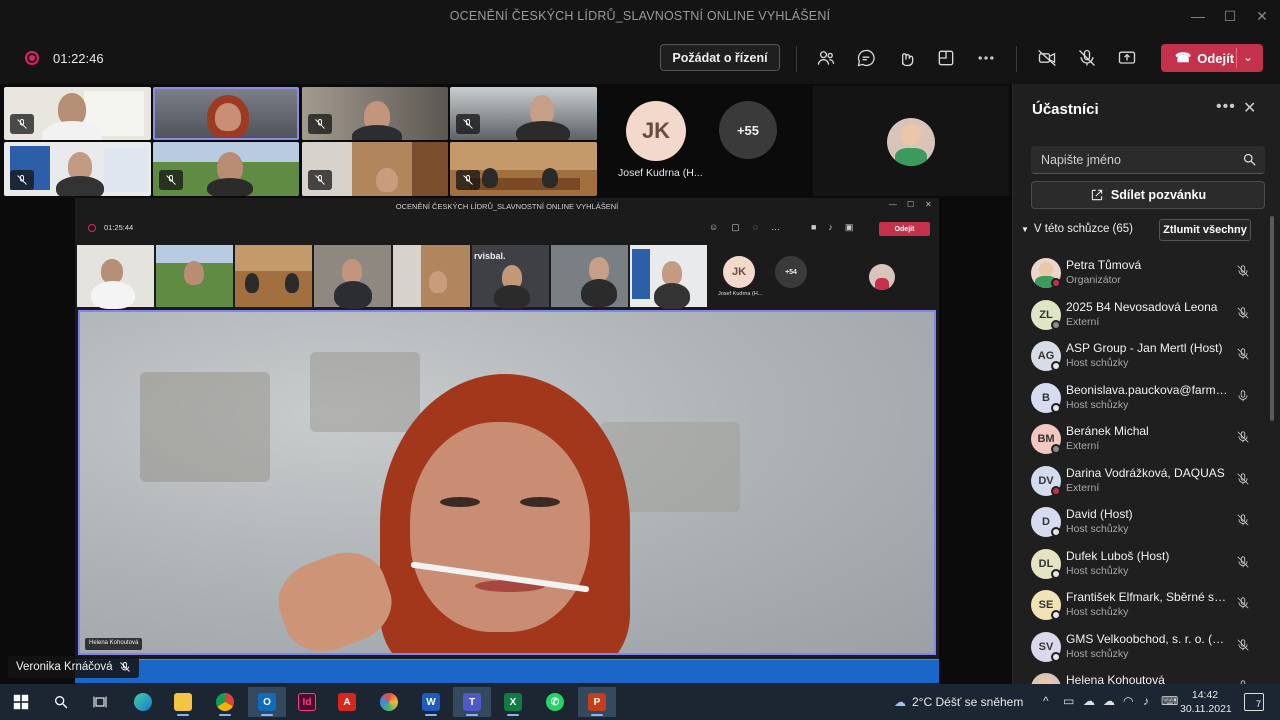 The height and width of the screenshot is (720, 1280). What do you see at coordinates (1254, 702) in the screenshot?
I see `notification-center-button: 7` at bounding box center [1254, 702].